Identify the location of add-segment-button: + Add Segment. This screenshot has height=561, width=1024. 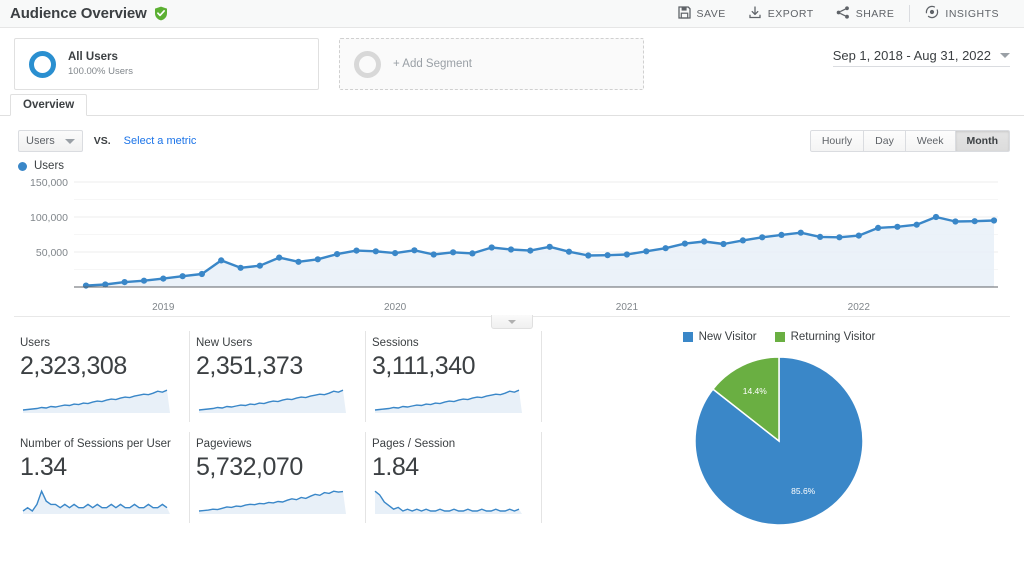
(491, 64).